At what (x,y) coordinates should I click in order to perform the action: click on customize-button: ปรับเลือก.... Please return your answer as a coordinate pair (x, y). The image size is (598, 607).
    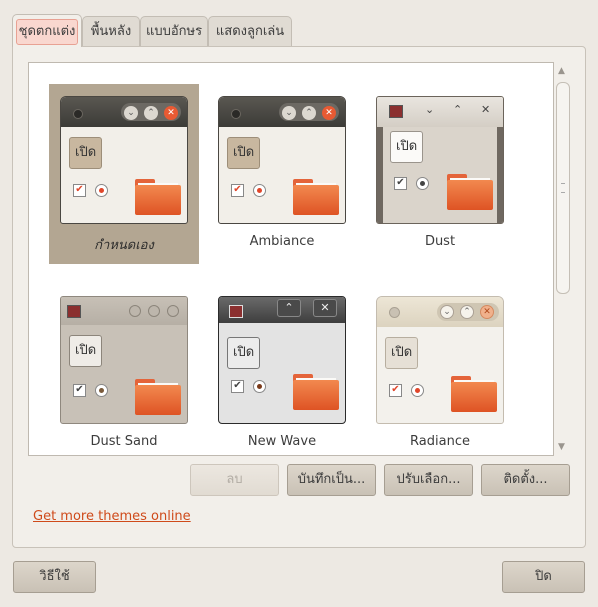
    Looking at the image, I should click on (428, 480).